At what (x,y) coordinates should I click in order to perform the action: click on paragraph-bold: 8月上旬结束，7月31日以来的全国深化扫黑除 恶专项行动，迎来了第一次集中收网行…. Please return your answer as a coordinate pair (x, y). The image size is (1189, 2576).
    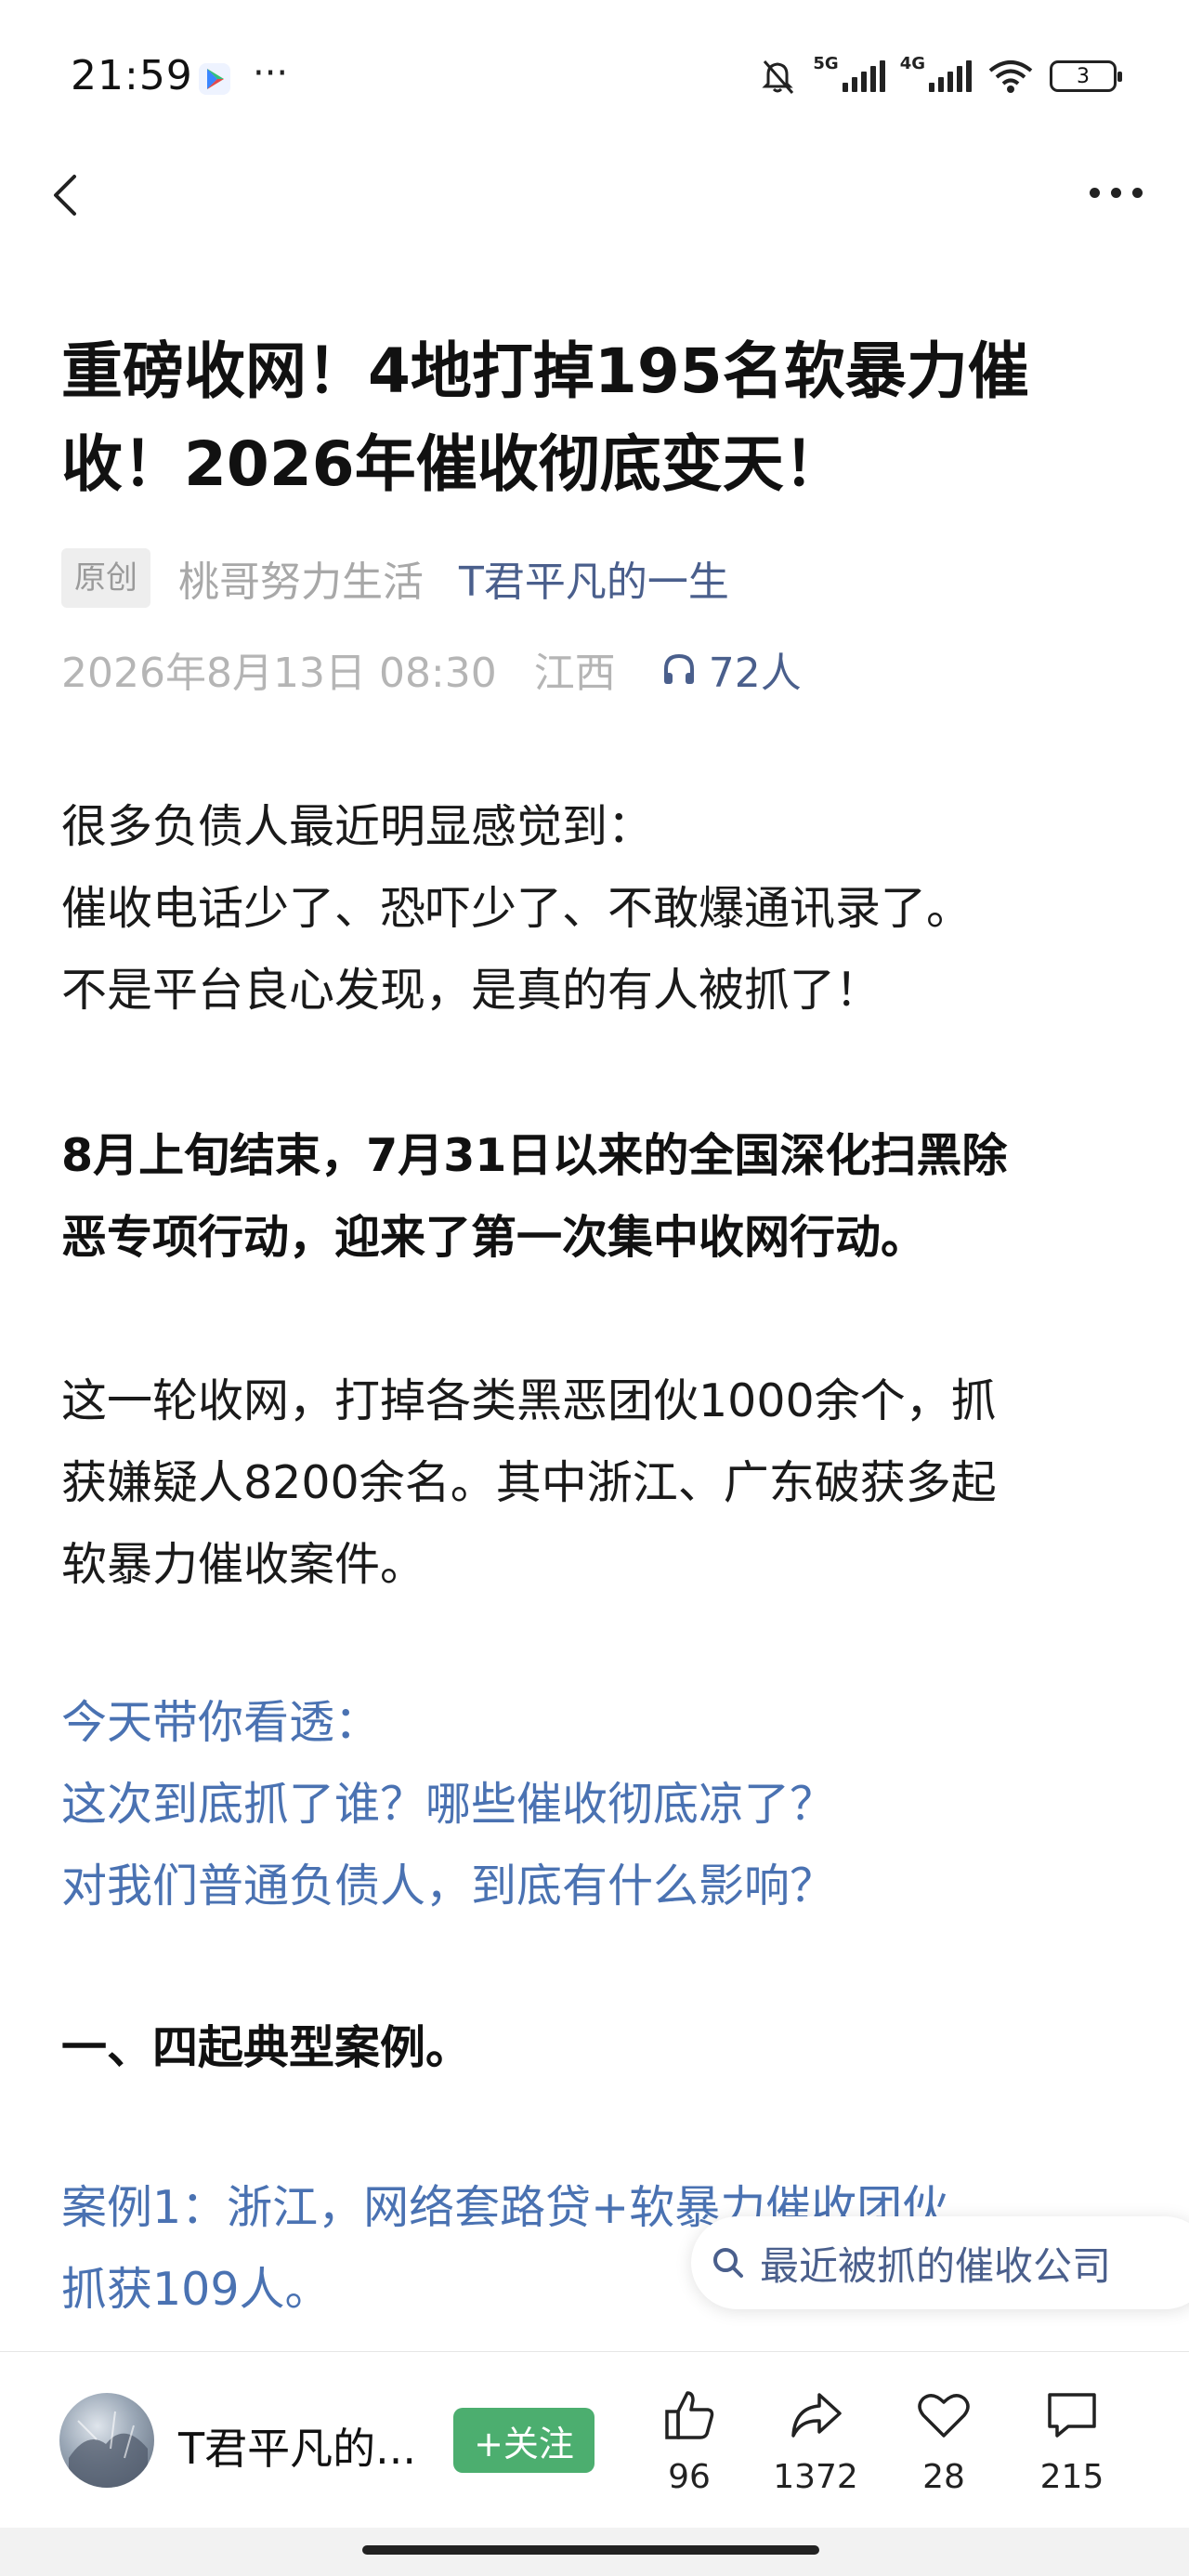
    Looking at the image, I should click on (600, 1197).